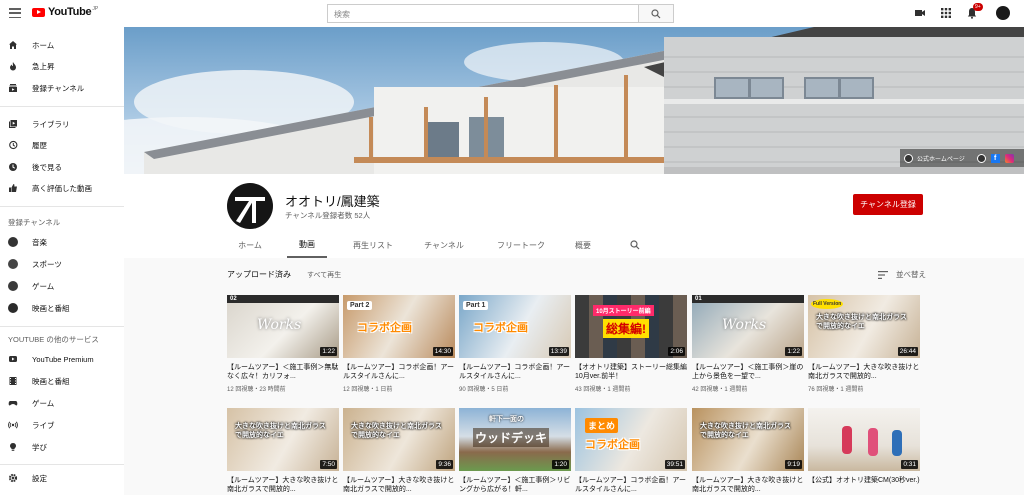 This screenshot has height=495, width=1024. What do you see at coordinates (399, 326) in the screenshot?
I see `video-thumbnail: Part 2 コラボ企画 14:30` at bounding box center [399, 326].